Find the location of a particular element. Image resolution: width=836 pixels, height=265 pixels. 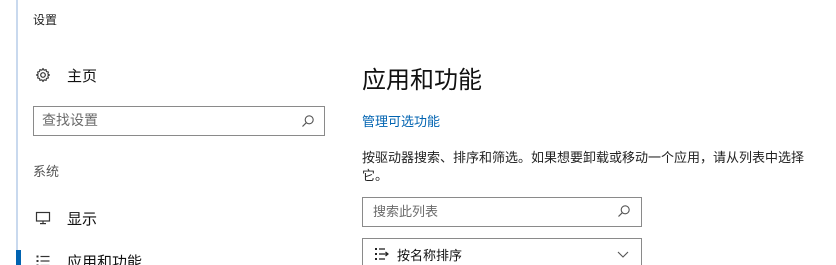

gear-icon is located at coordinates (43, 75).